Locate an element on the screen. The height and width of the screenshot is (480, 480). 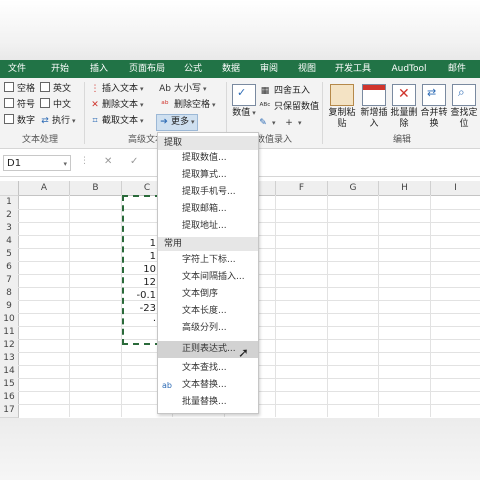
number-button: ✓ 数值 ▾ is located at coordinates (244, 101).